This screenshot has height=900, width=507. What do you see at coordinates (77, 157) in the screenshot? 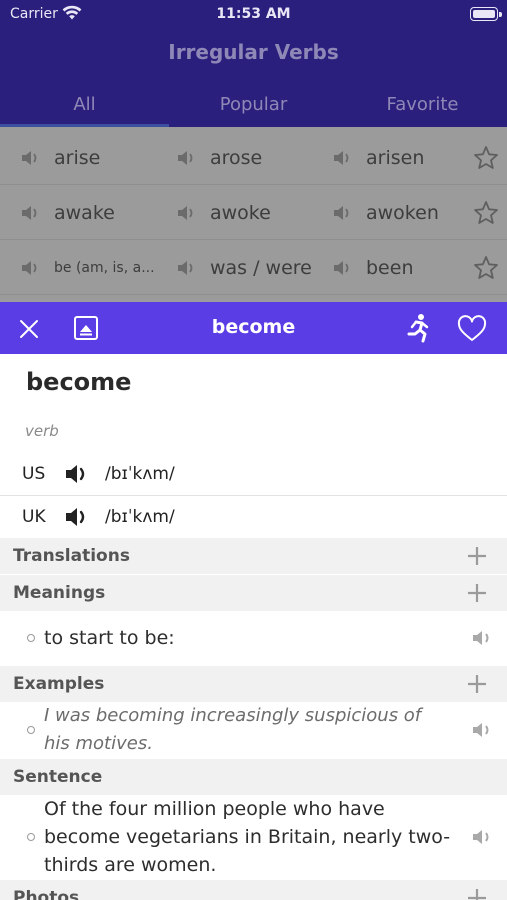
I see `base-form-text: arise` at bounding box center [77, 157].